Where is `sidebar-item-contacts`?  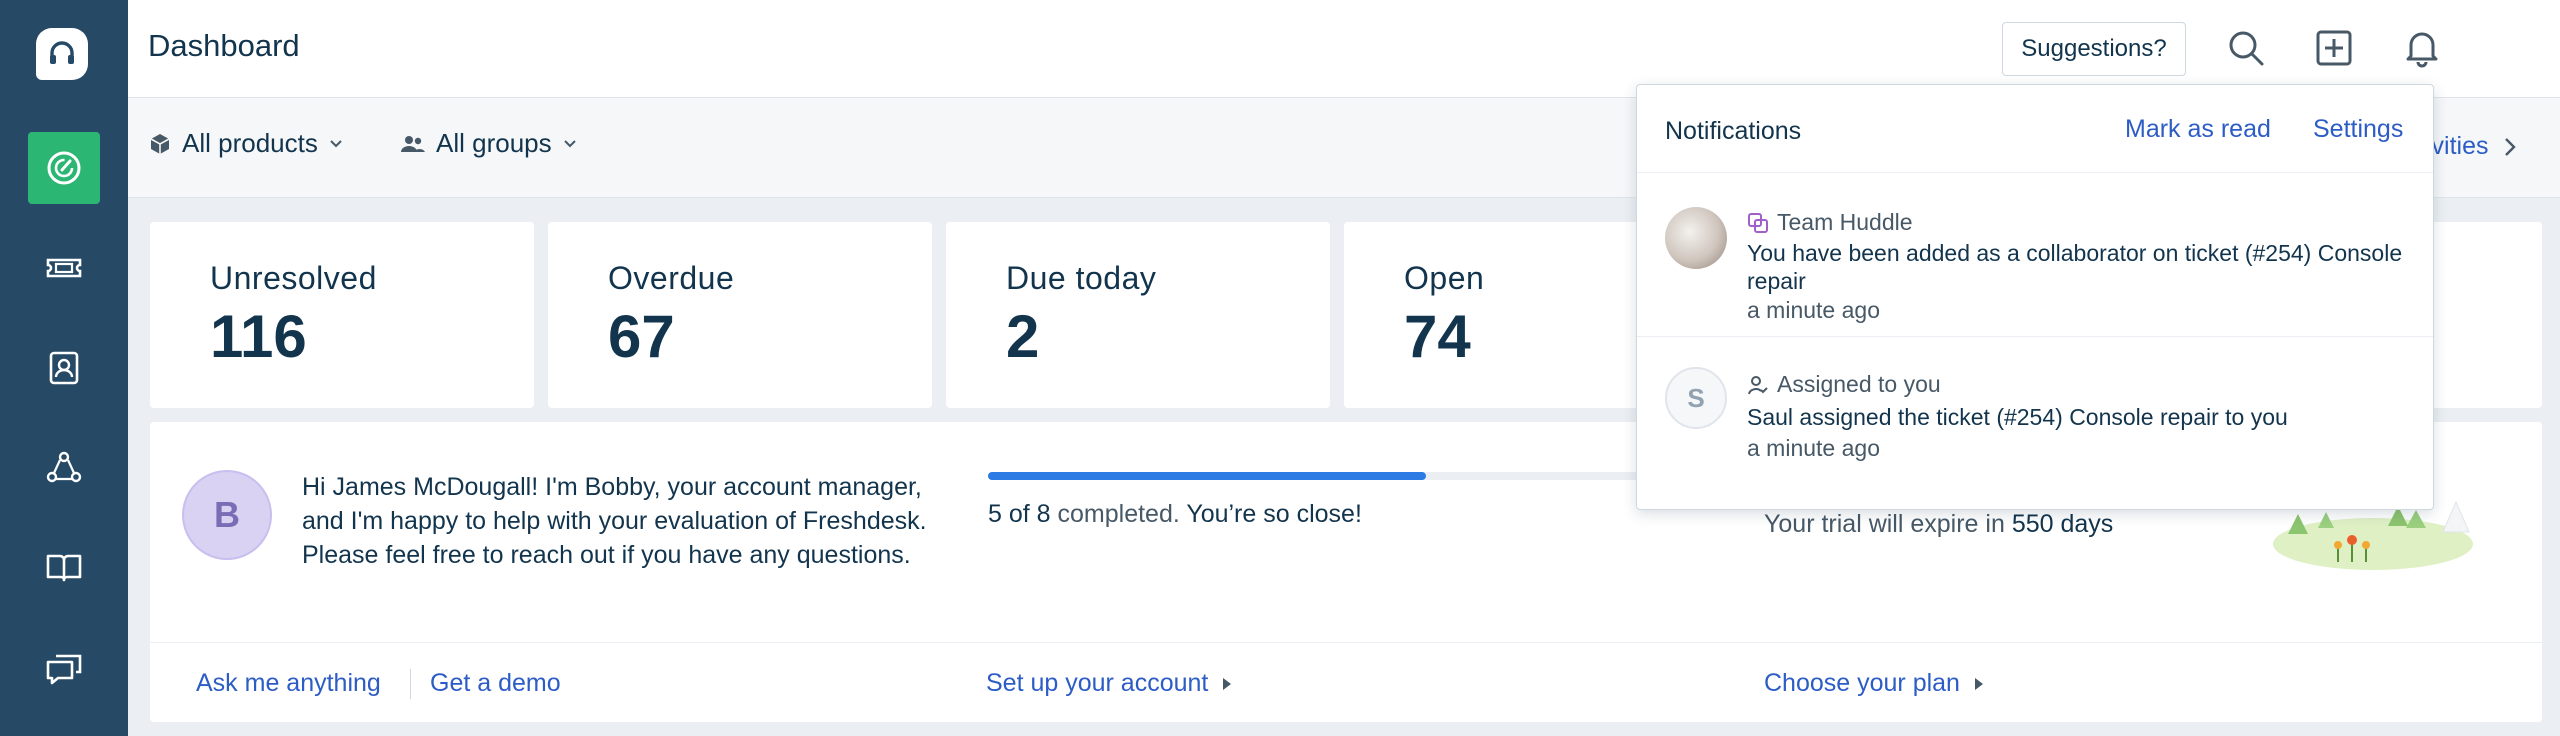
sidebar-item-contacts is located at coordinates (64, 368).